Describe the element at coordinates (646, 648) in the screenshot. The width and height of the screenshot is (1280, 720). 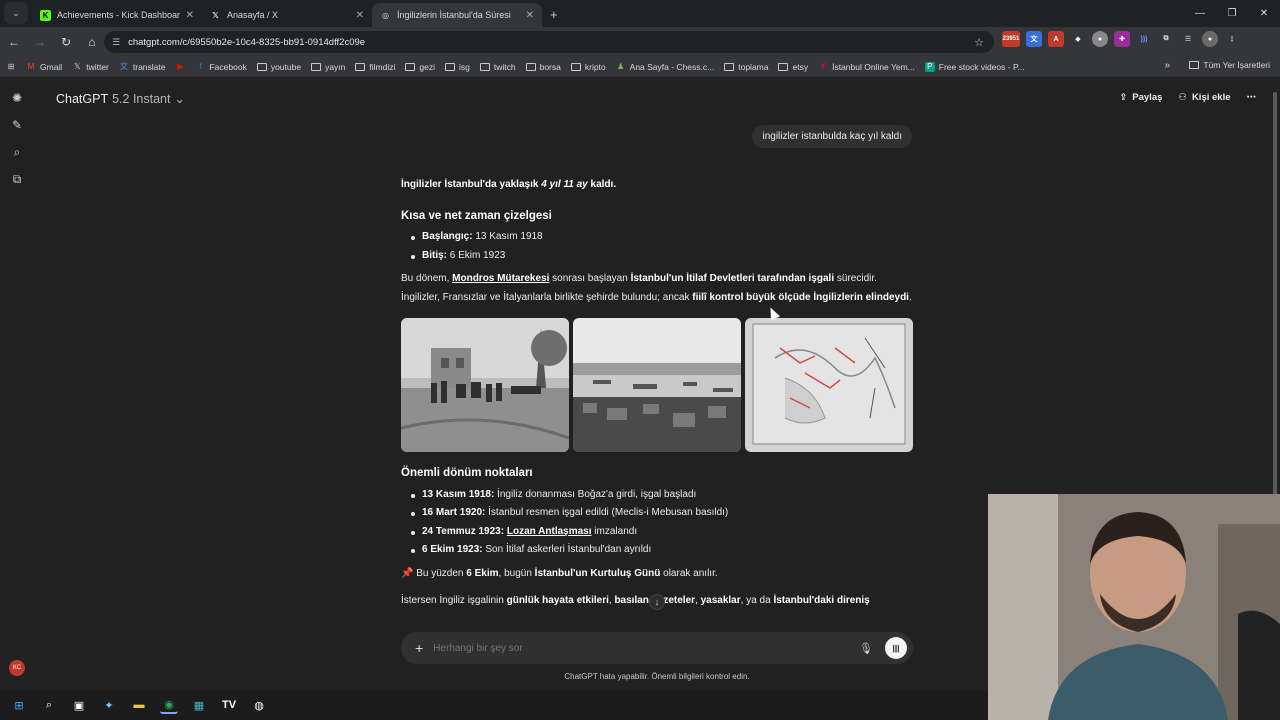
I see `message-input` at that location.